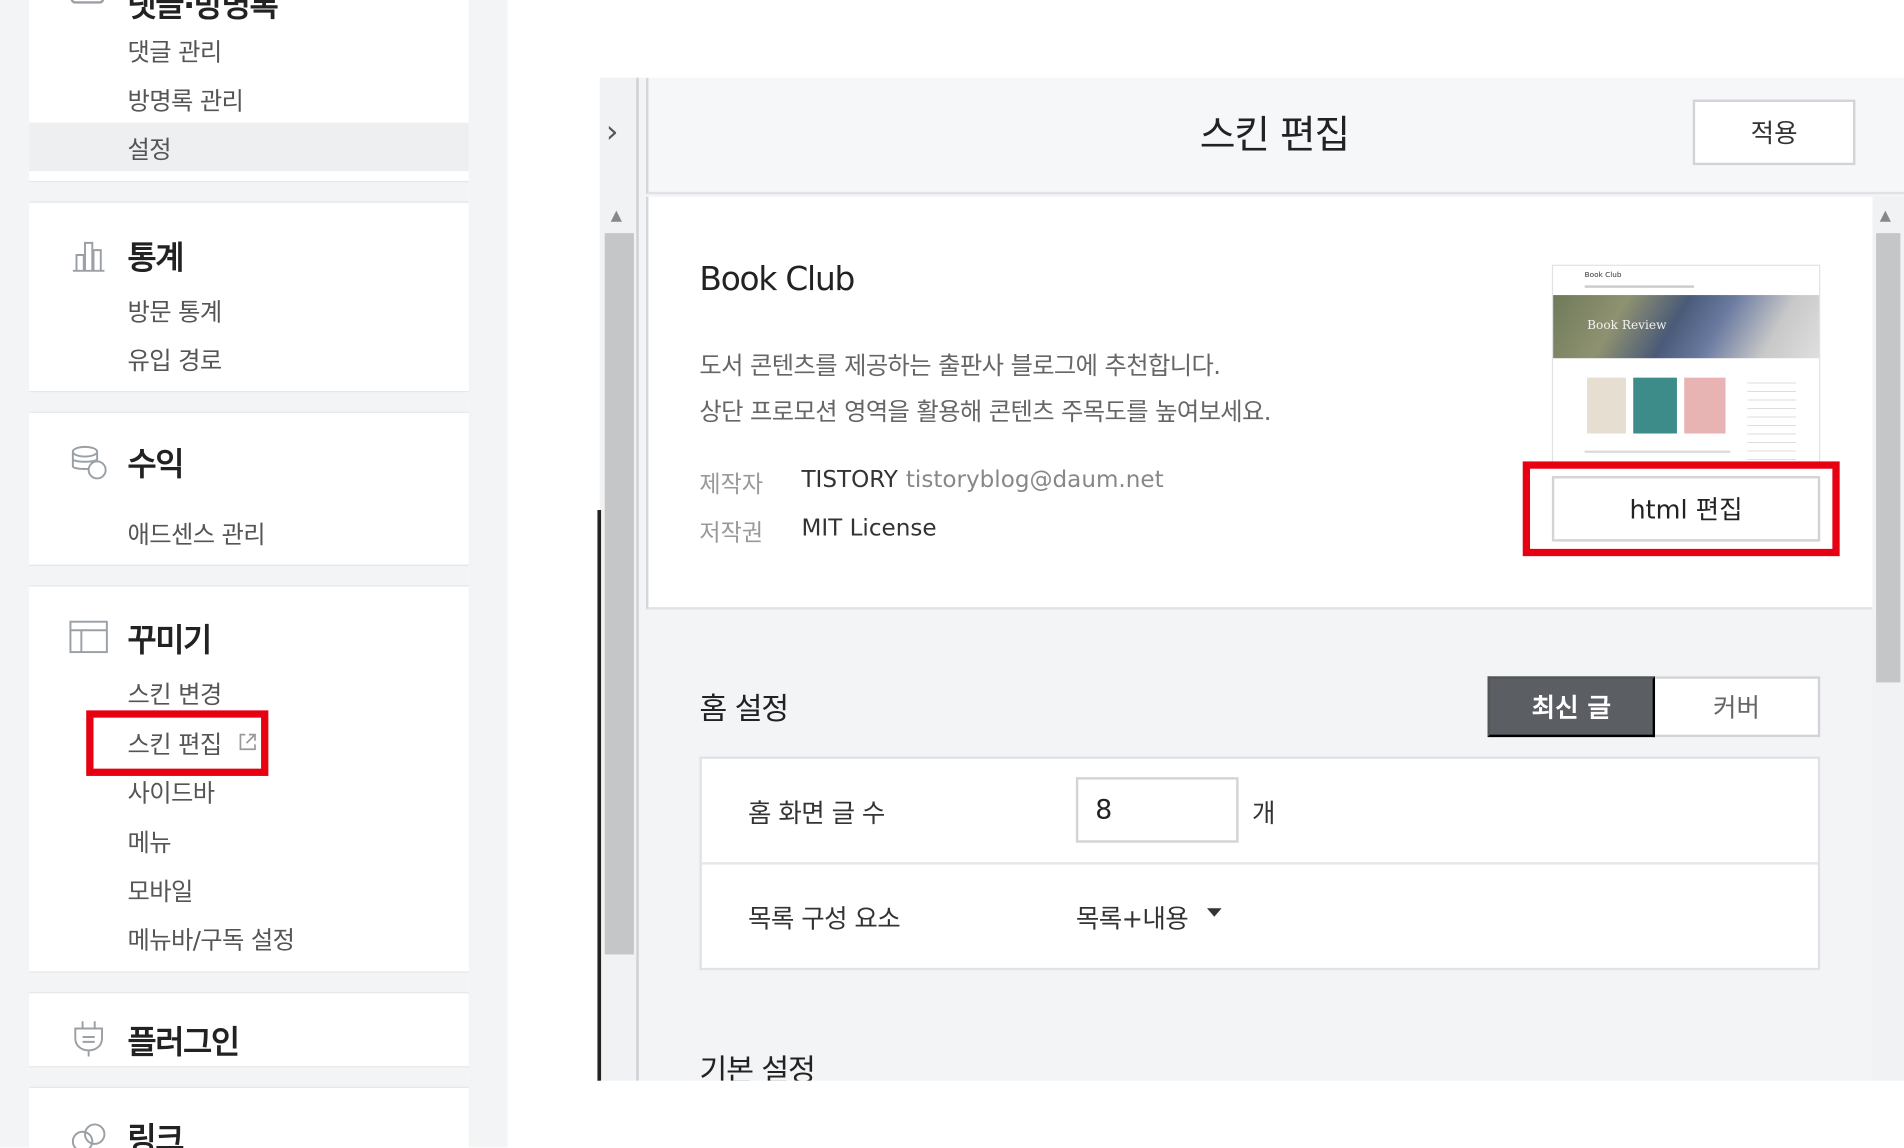  Describe the element at coordinates (1639, 286) in the screenshot. I see `thumb-nav` at that location.